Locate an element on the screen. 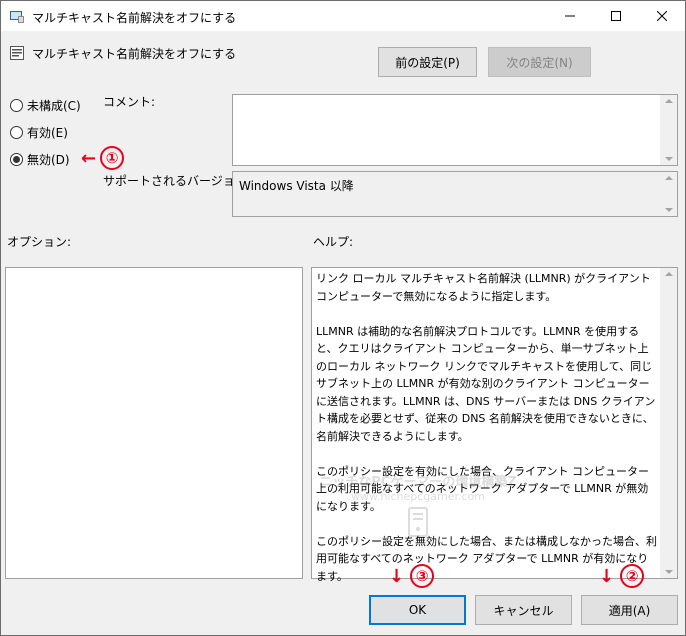 The image size is (686, 636). radio-circle-checked is located at coordinates (16, 159).